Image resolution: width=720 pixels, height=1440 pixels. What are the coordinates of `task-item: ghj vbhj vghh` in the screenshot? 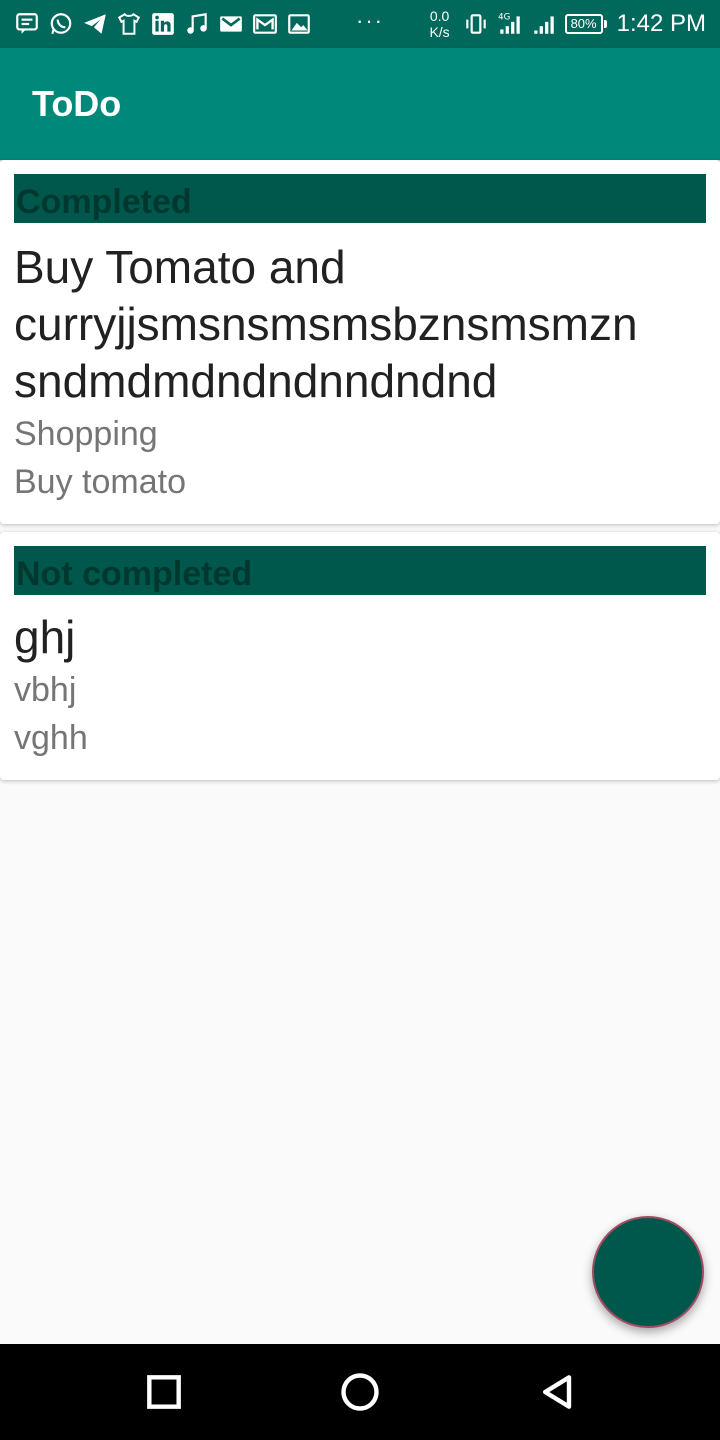 It's located at (360, 685).